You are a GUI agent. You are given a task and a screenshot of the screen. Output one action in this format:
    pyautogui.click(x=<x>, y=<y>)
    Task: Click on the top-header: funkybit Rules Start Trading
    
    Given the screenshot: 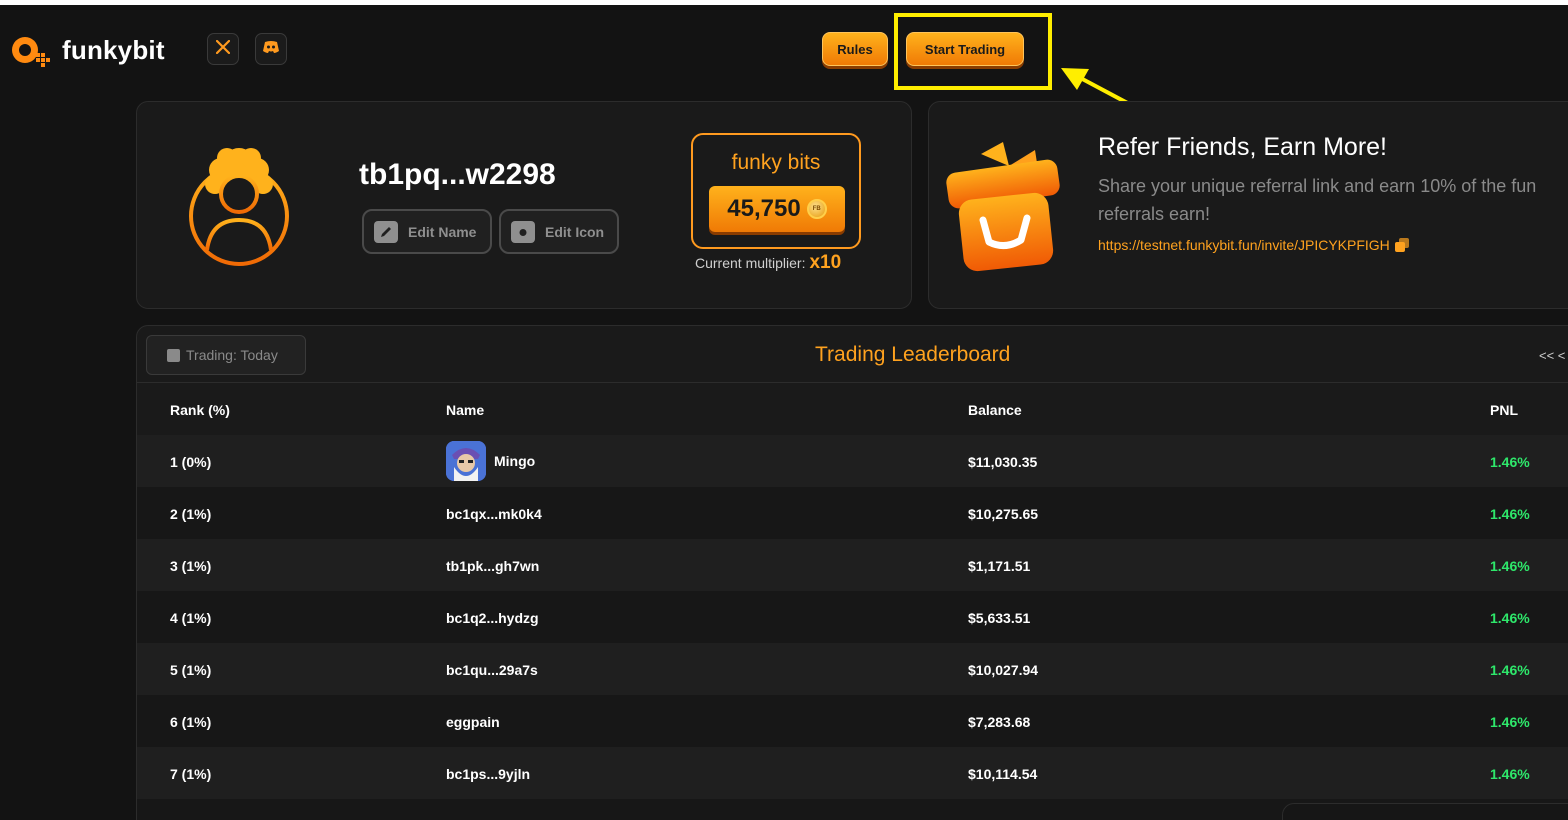 What is the action you would take?
    pyautogui.click(x=784, y=50)
    